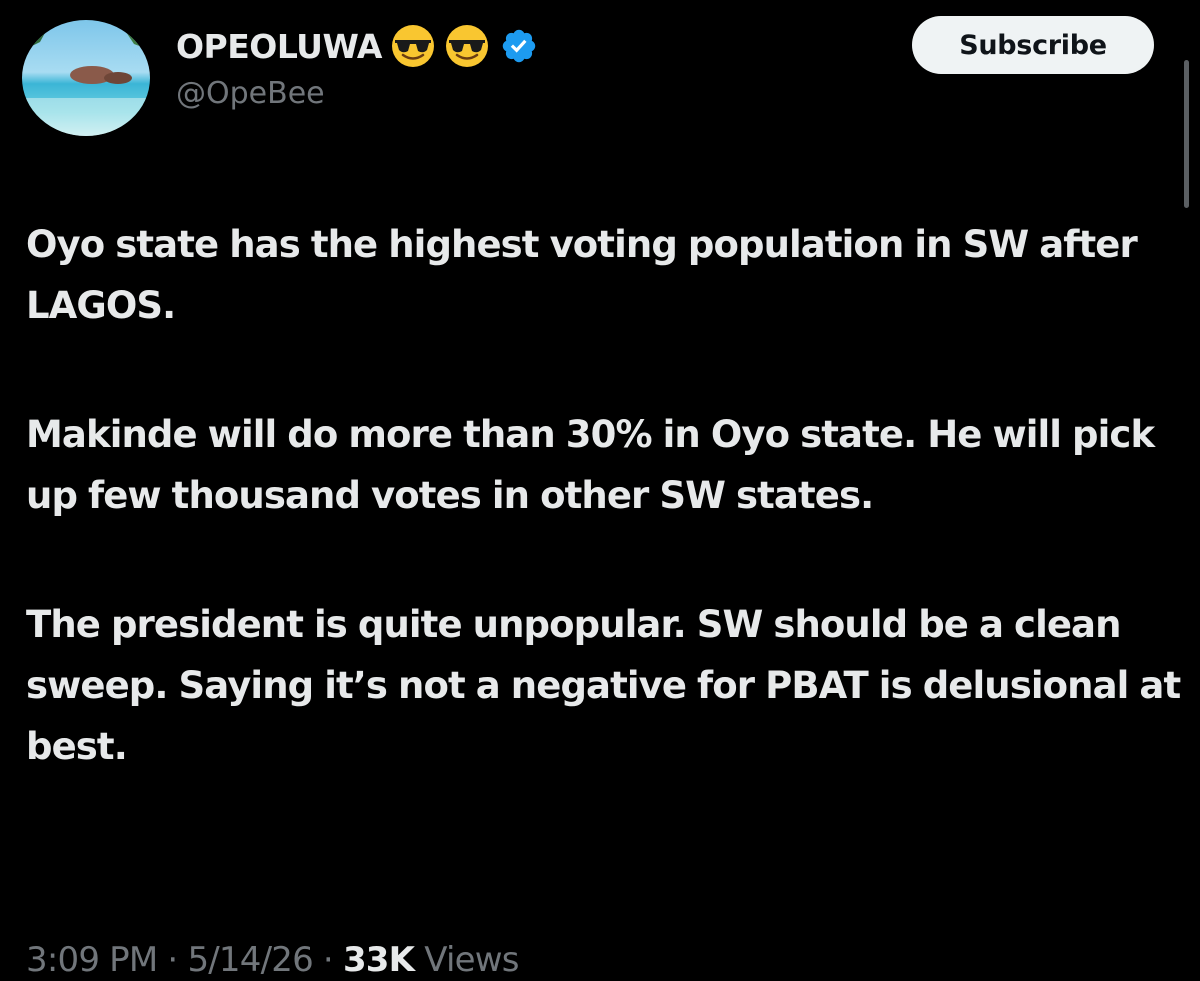 This screenshot has height=981, width=1200. I want to click on author-handle: @OpeBee, so click(250, 93).